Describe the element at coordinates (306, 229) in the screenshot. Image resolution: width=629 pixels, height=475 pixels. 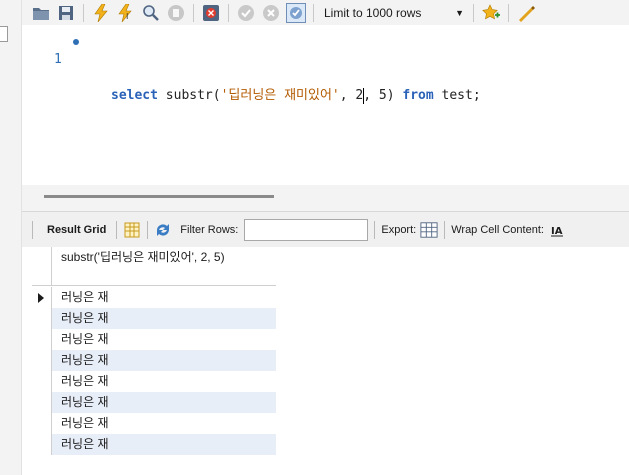
I see `filter-rows-input` at that location.